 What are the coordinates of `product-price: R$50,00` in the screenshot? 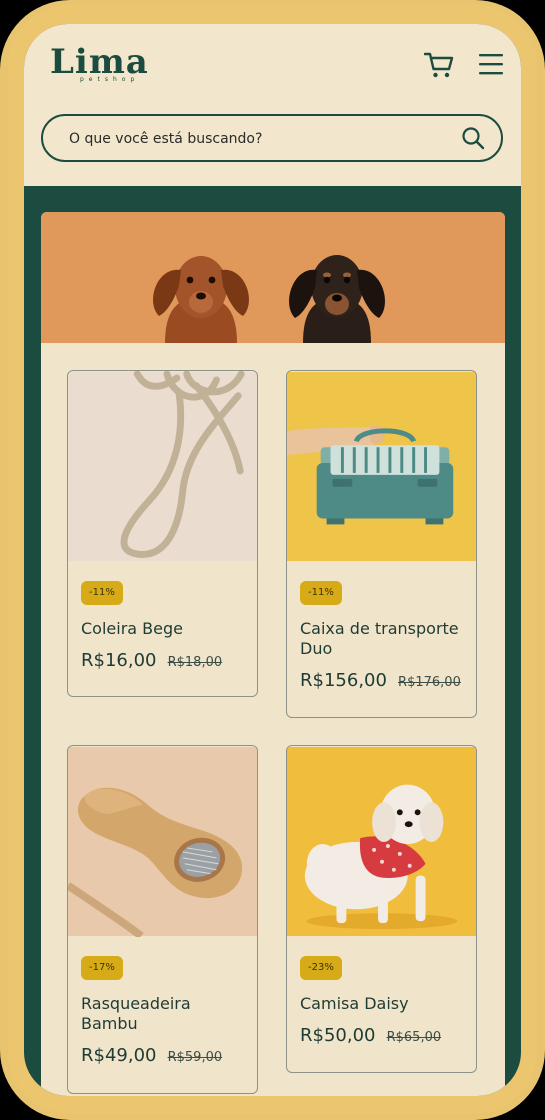 It's located at (338, 1035).